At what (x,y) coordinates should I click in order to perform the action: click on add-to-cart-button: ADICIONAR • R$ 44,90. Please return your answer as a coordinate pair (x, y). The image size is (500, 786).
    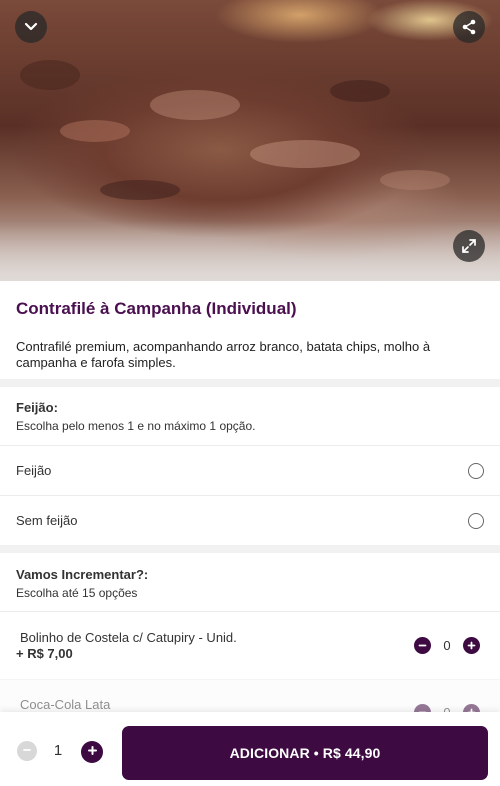
    Looking at the image, I should click on (305, 753).